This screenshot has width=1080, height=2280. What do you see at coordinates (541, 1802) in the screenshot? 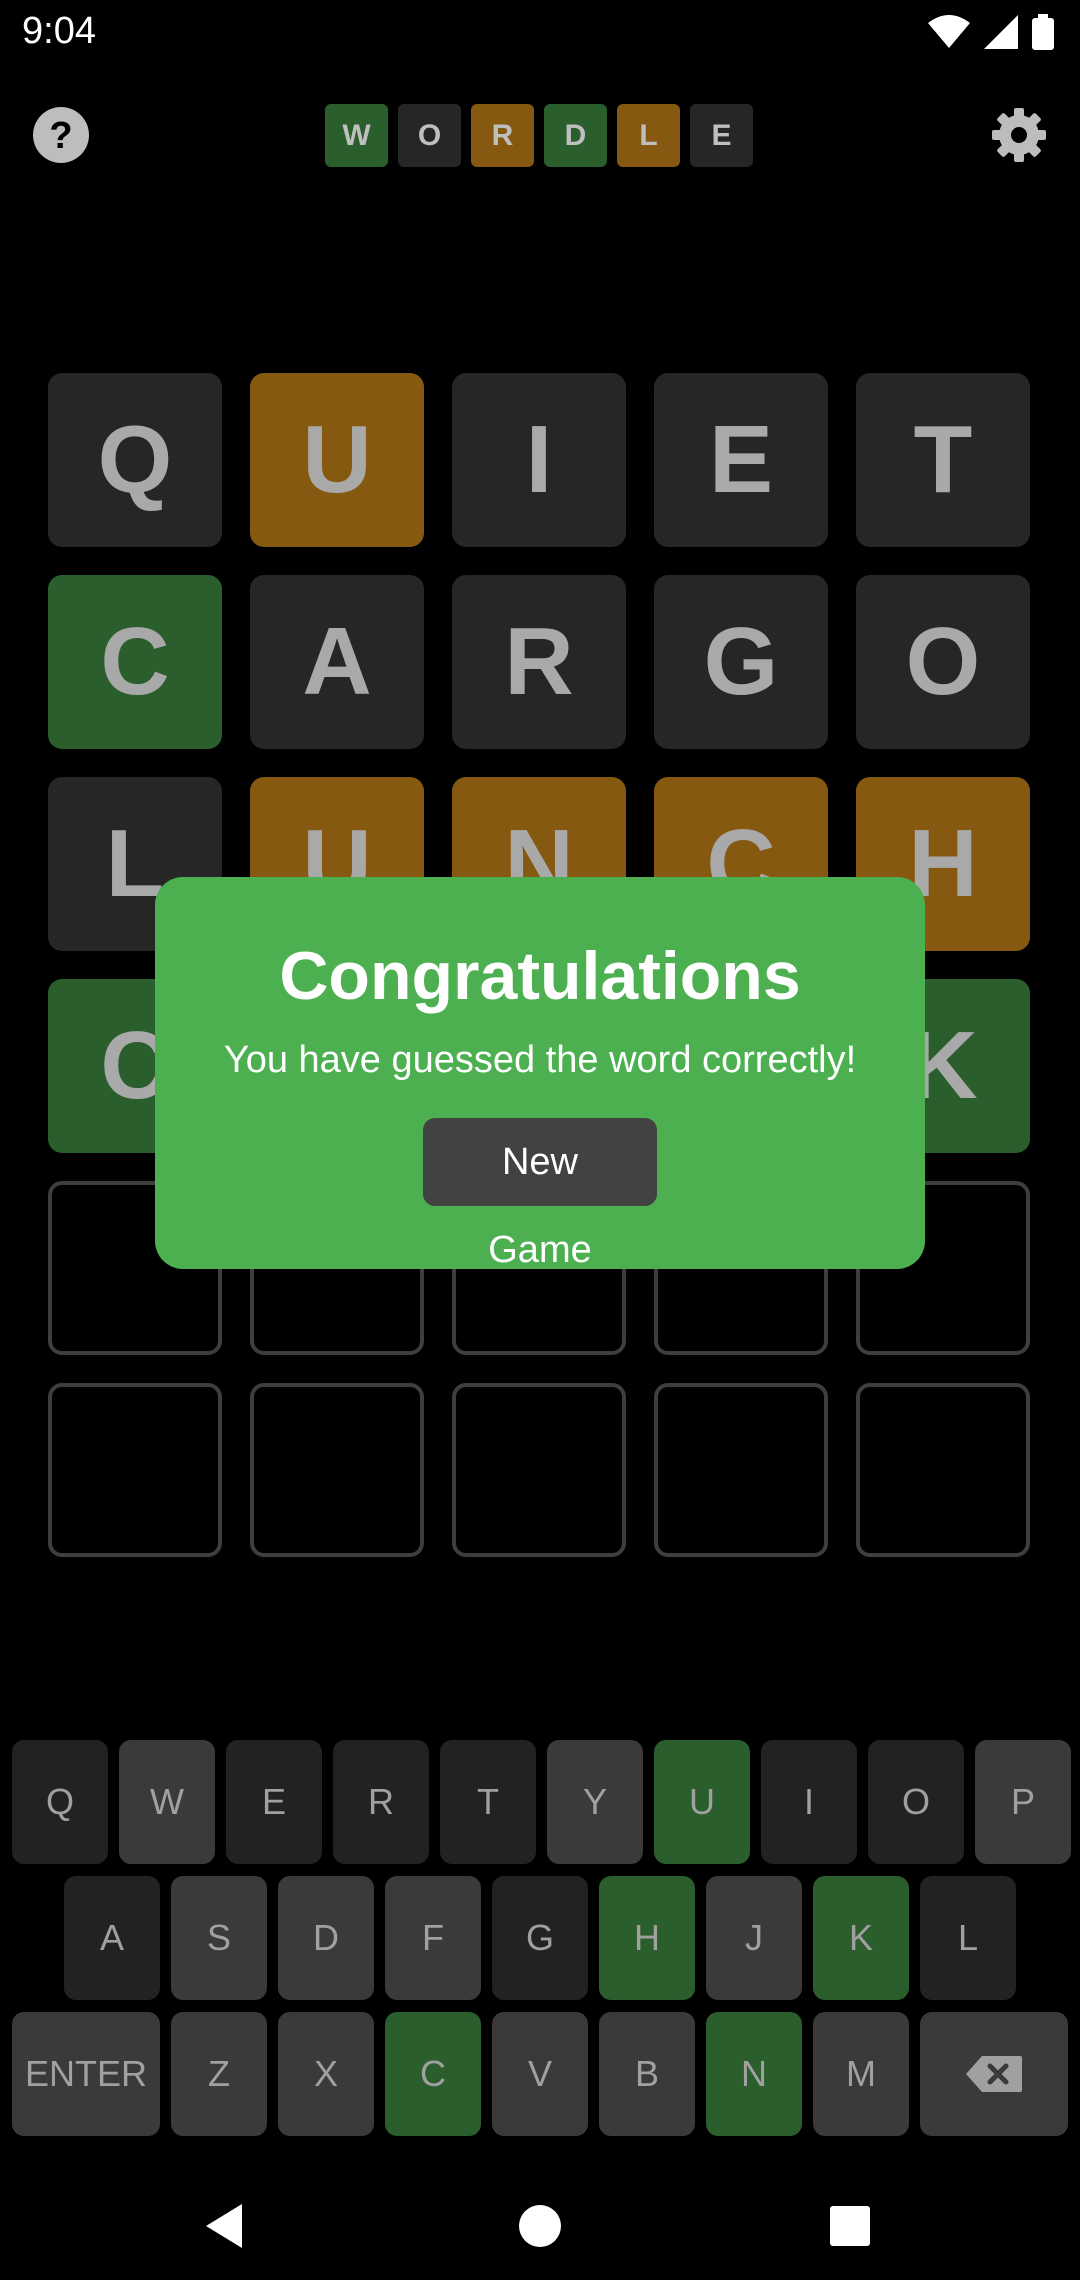
I see `keyboard-row-1: QWERTYUIOP` at bounding box center [541, 1802].